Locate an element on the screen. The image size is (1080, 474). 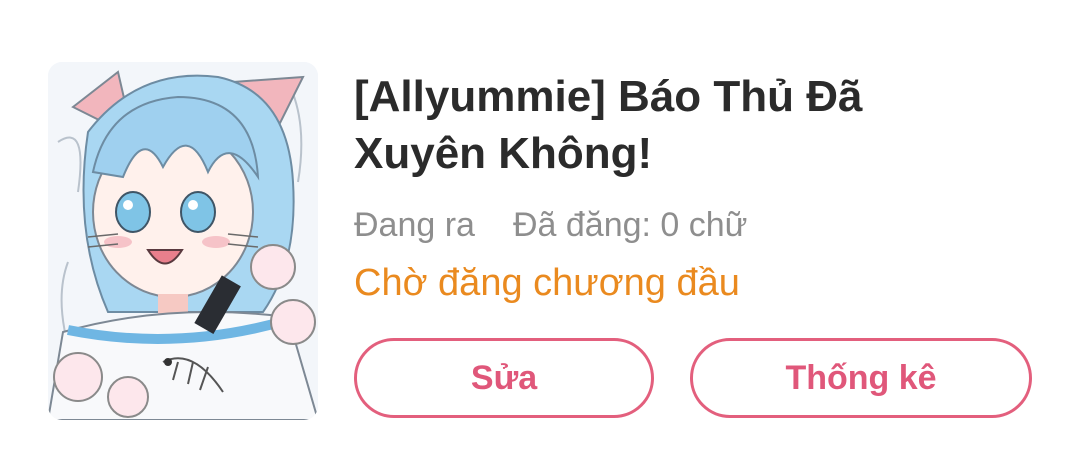
book-title: [Allyummie] Báo Thủ Đã Xuyên Không! is located at coordinates (674, 125).